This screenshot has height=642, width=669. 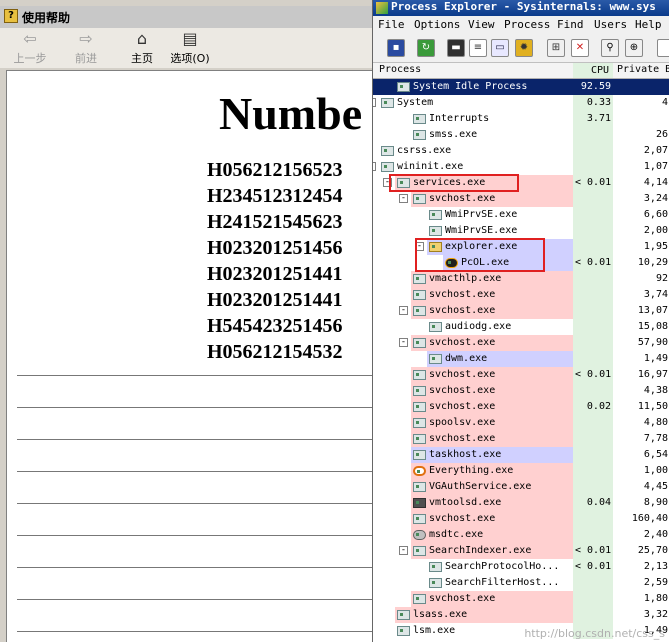 What do you see at coordinates (521, 327) in the screenshot?
I see `process-row: audiodg.exe 15,08` at bounding box center [521, 327].